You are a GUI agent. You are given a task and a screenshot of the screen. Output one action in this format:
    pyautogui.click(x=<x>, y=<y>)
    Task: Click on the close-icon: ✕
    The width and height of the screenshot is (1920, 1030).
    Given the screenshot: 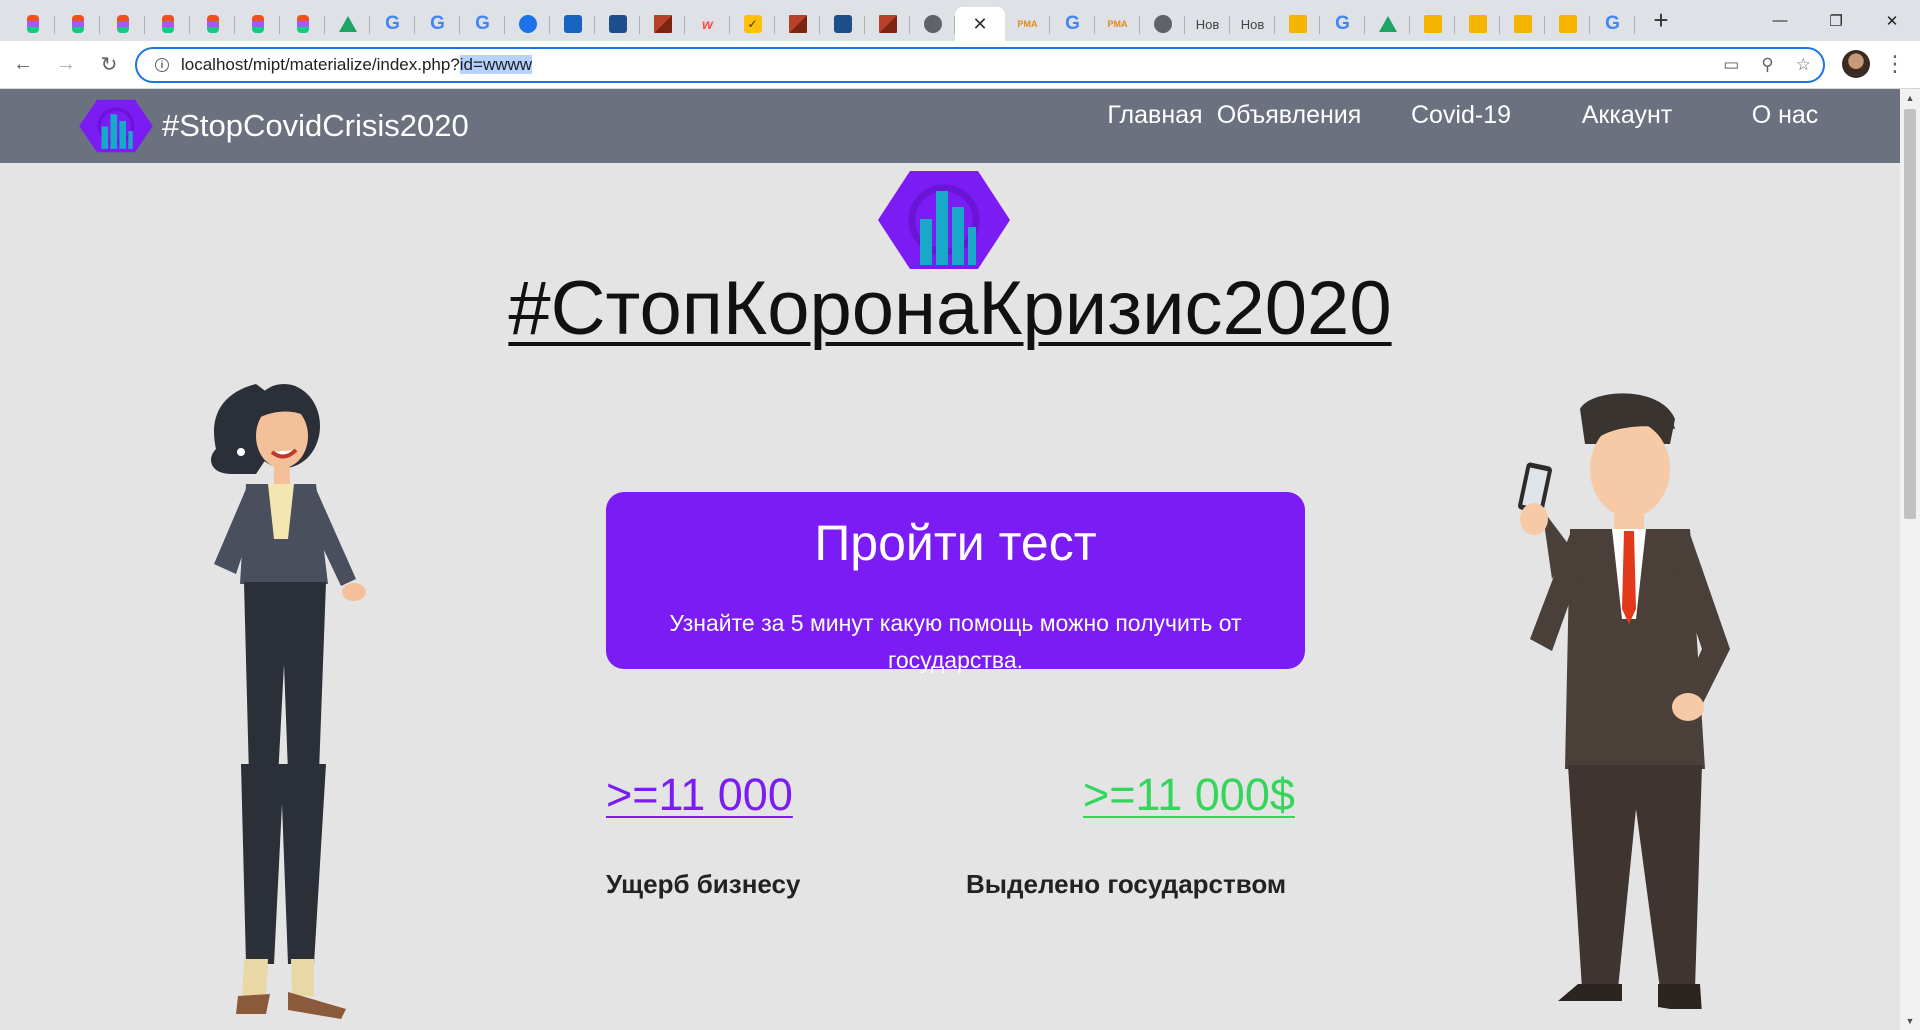 What is the action you would take?
    pyautogui.click(x=979, y=24)
    